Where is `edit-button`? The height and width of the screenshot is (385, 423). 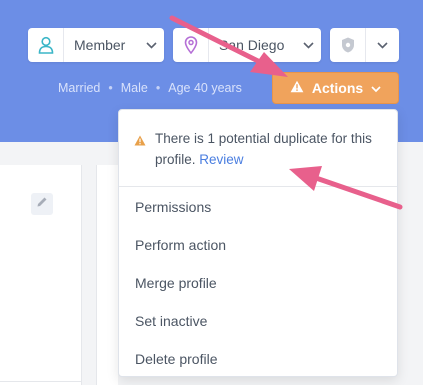 edit-button is located at coordinates (42, 204).